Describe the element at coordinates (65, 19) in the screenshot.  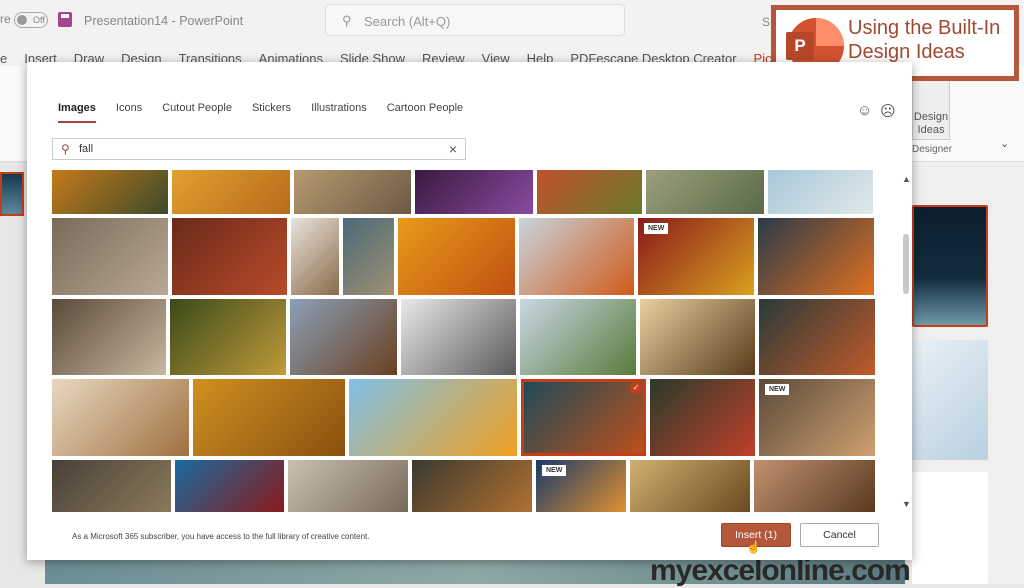
I see `save-icon` at that location.